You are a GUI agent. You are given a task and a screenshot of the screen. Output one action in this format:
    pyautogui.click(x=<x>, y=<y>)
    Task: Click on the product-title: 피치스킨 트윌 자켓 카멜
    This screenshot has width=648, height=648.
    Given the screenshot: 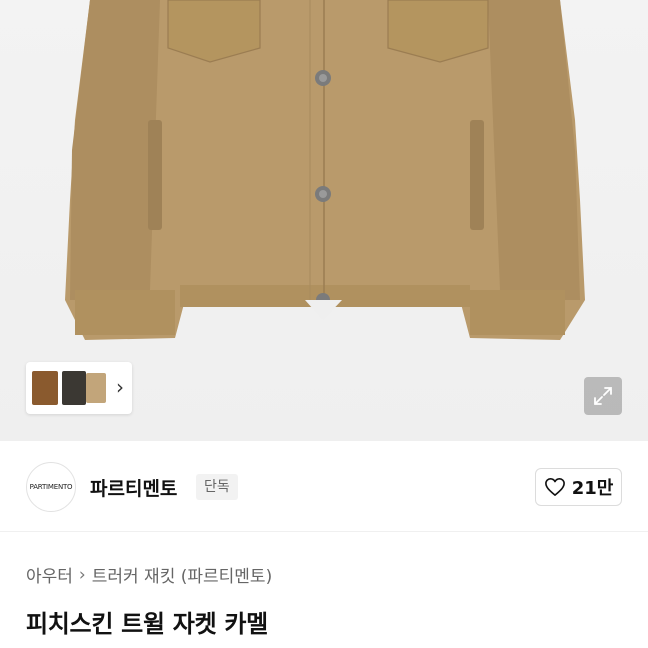 What is the action you would take?
    pyautogui.click(x=147, y=624)
    